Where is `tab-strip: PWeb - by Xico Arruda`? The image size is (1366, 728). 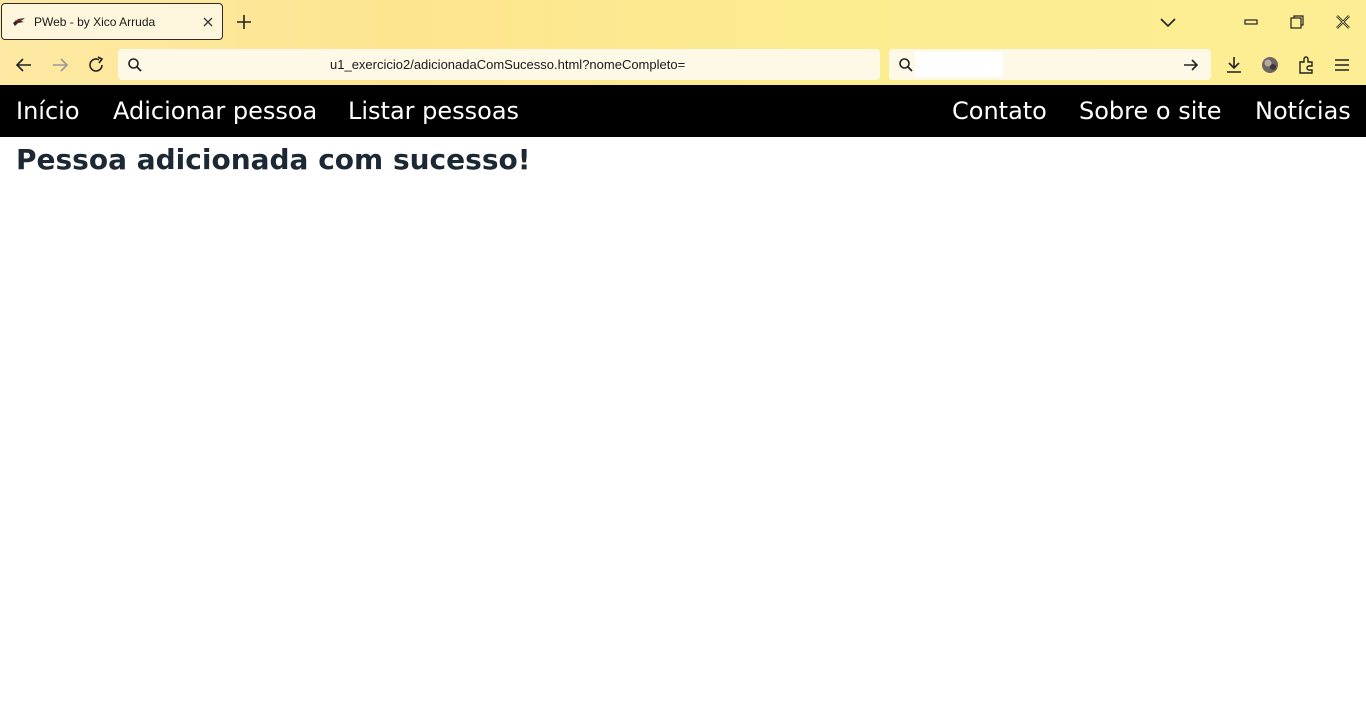 tab-strip: PWeb - by Xico Arruda is located at coordinates (683, 22).